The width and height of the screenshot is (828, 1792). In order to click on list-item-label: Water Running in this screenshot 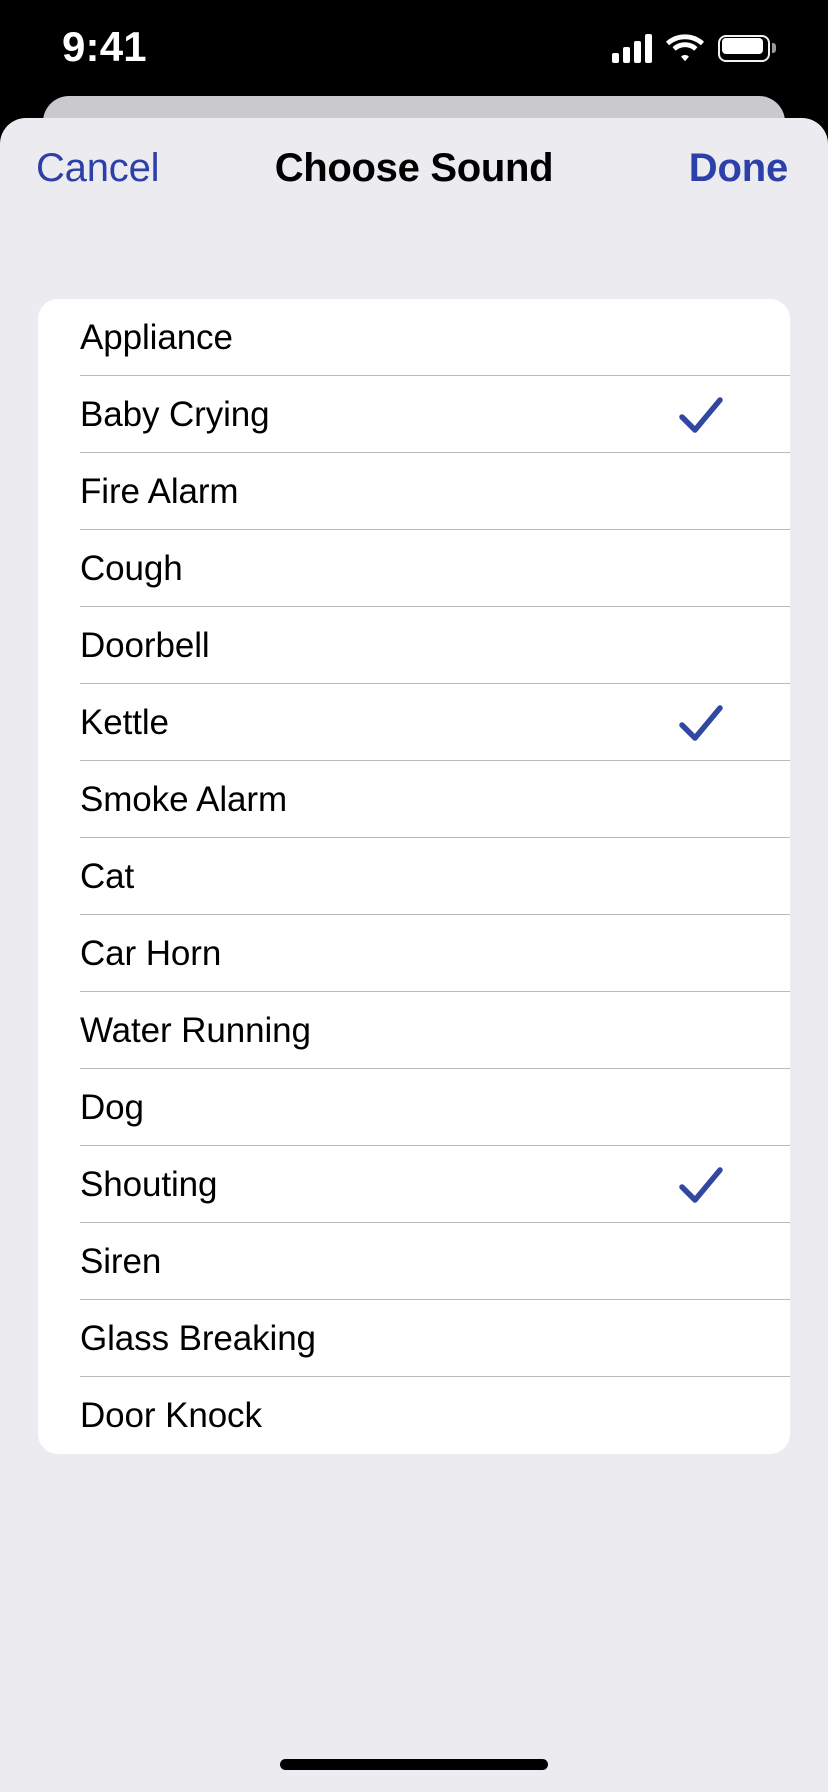, I will do `click(195, 1030)`.